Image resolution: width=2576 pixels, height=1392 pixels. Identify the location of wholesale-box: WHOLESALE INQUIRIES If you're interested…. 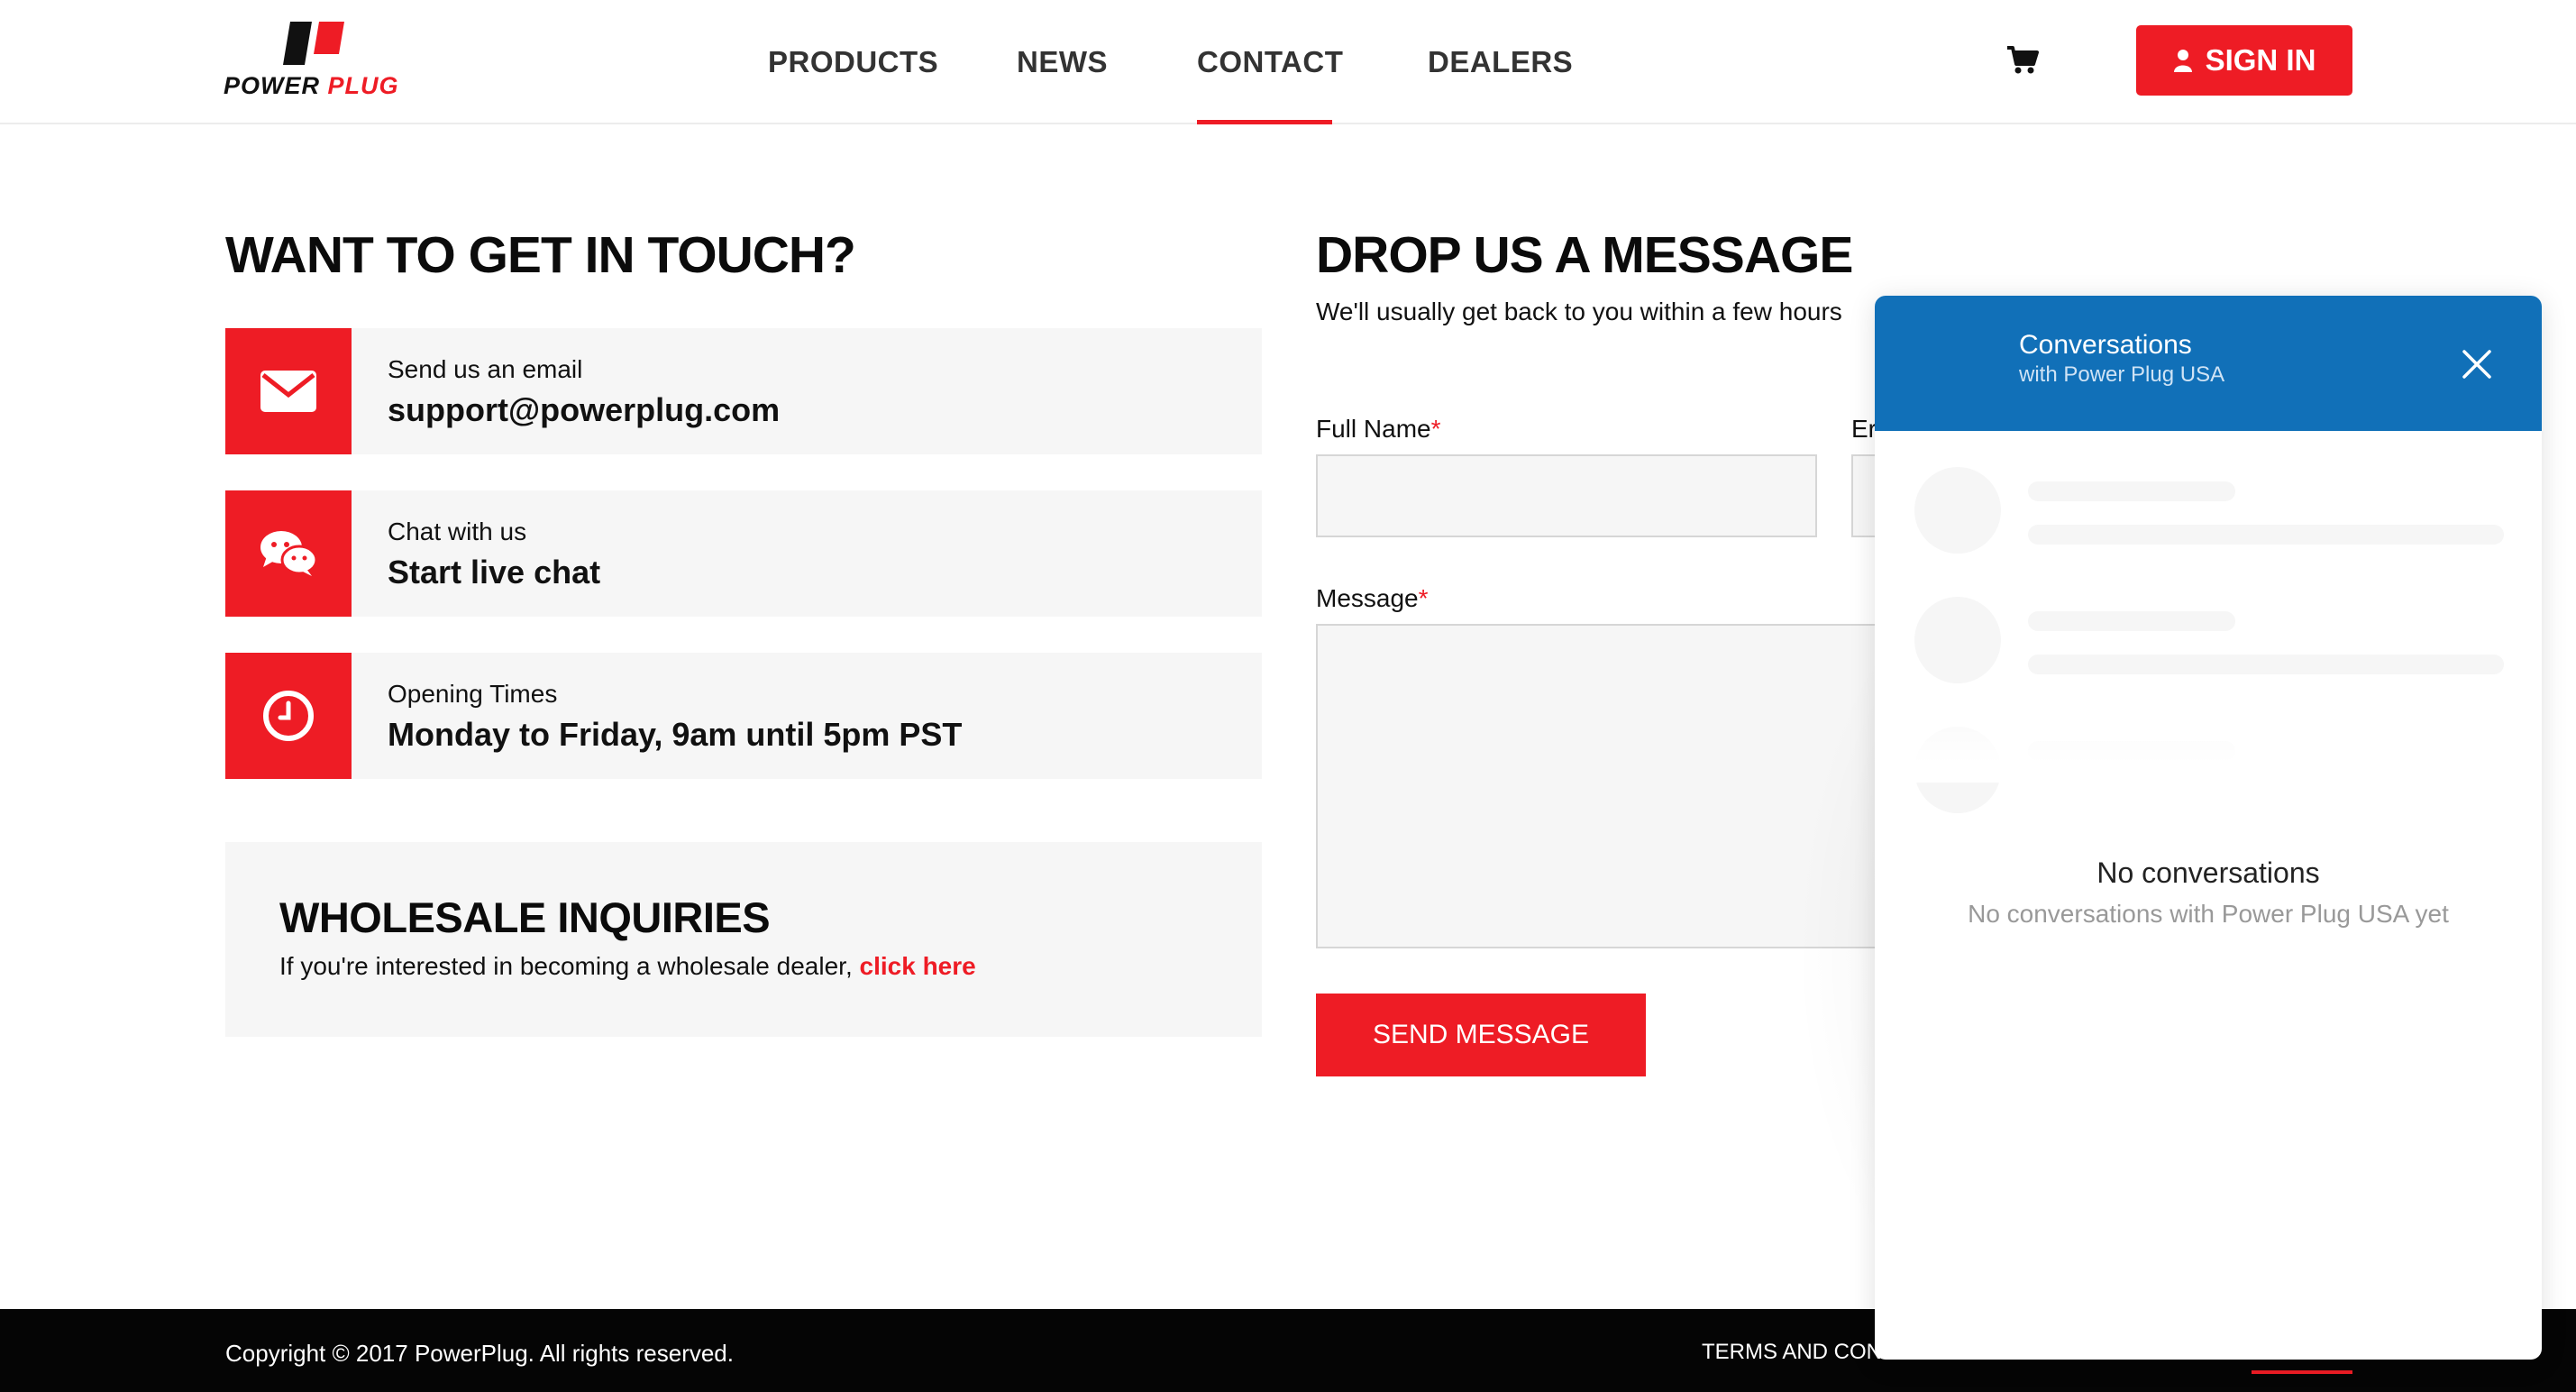
(743, 940).